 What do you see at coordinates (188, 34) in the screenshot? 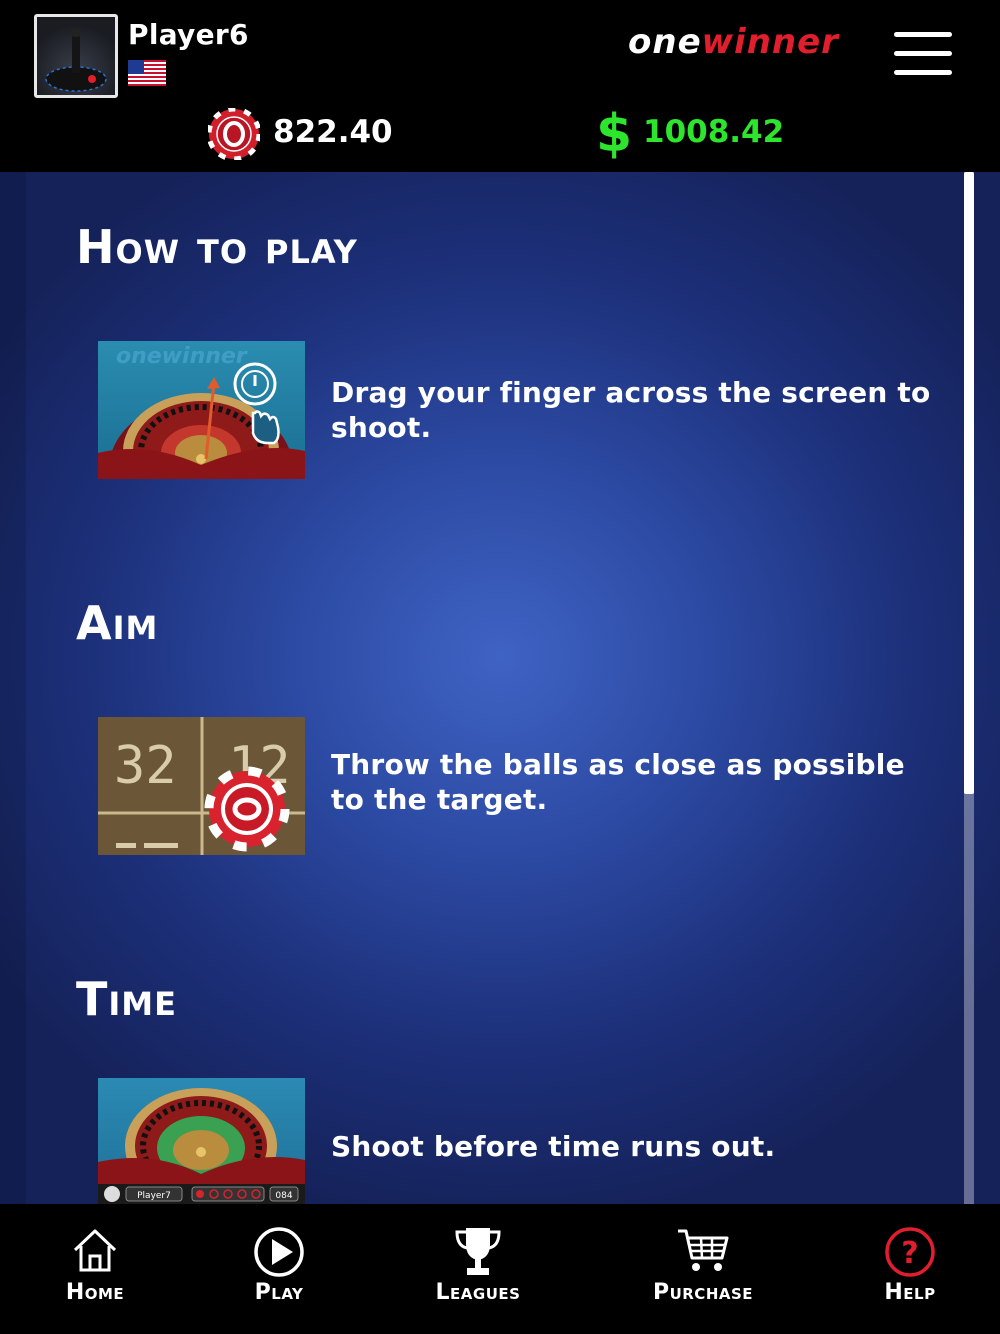
I see `player-name: Player6` at bounding box center [188, 34].